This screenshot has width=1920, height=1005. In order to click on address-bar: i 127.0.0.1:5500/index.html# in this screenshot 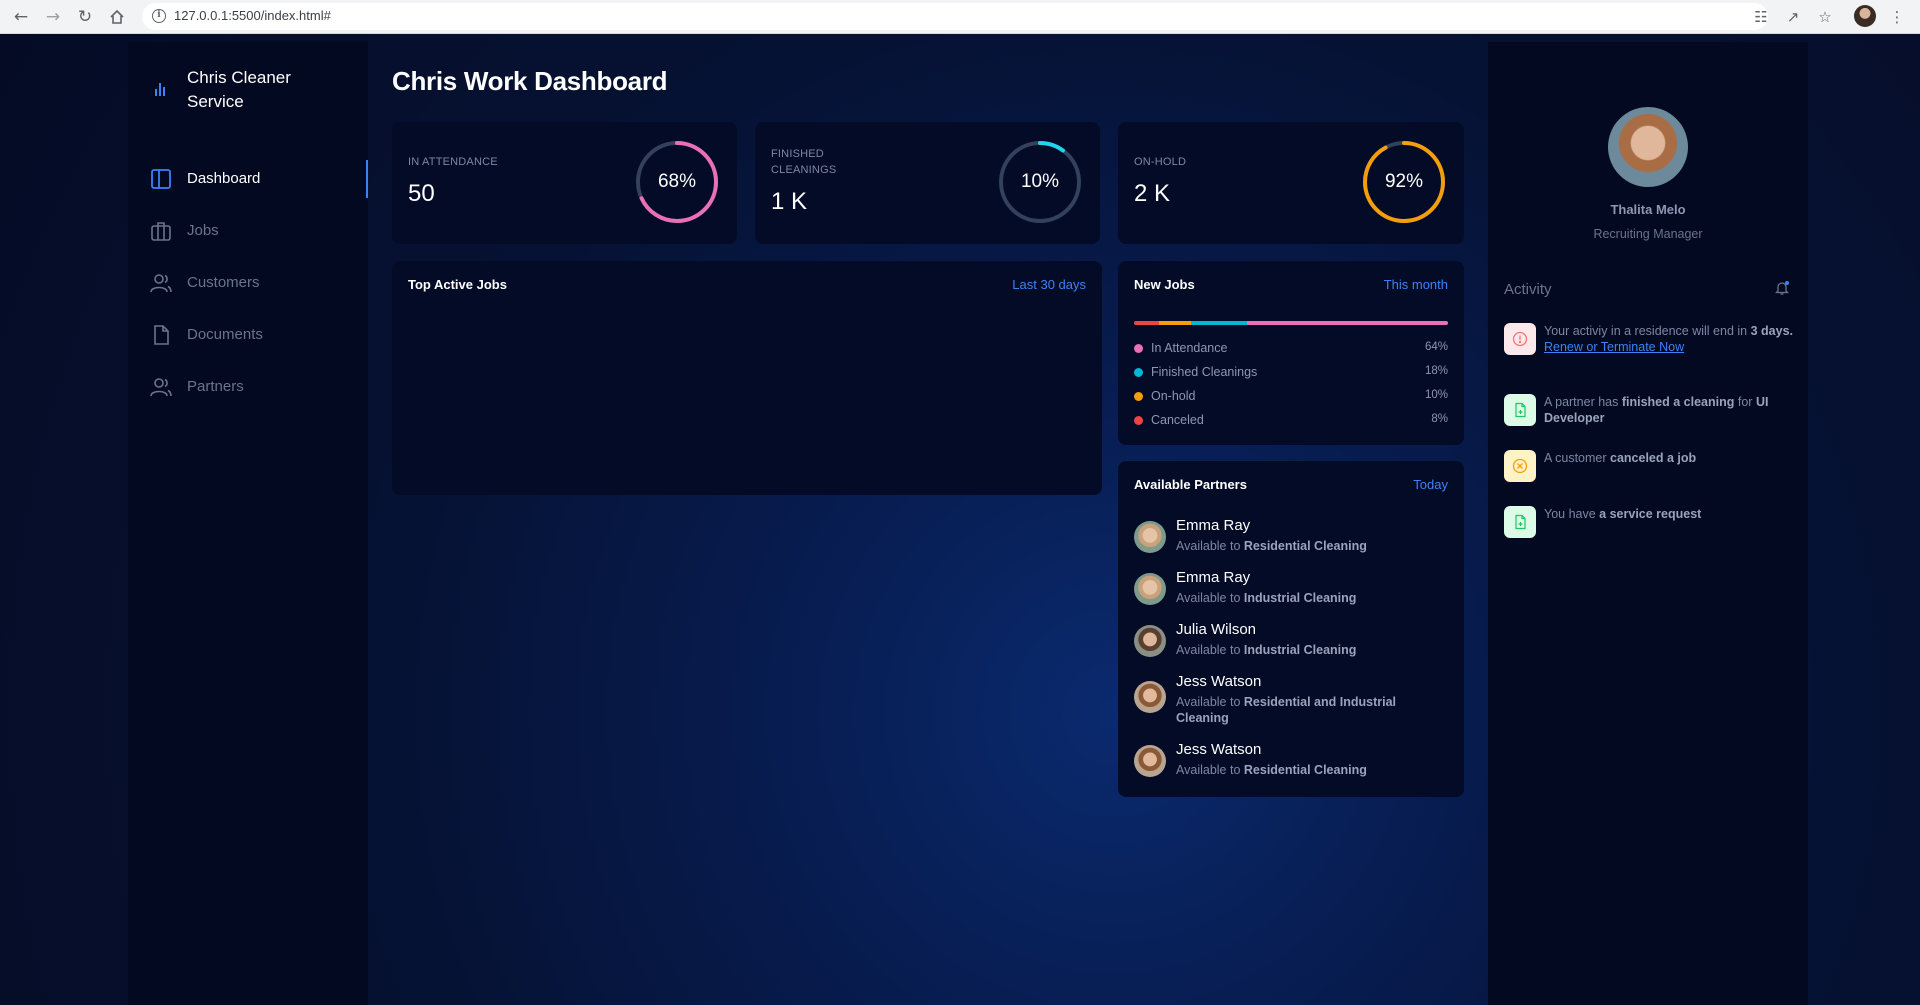, I will do `click(955, 16)`.